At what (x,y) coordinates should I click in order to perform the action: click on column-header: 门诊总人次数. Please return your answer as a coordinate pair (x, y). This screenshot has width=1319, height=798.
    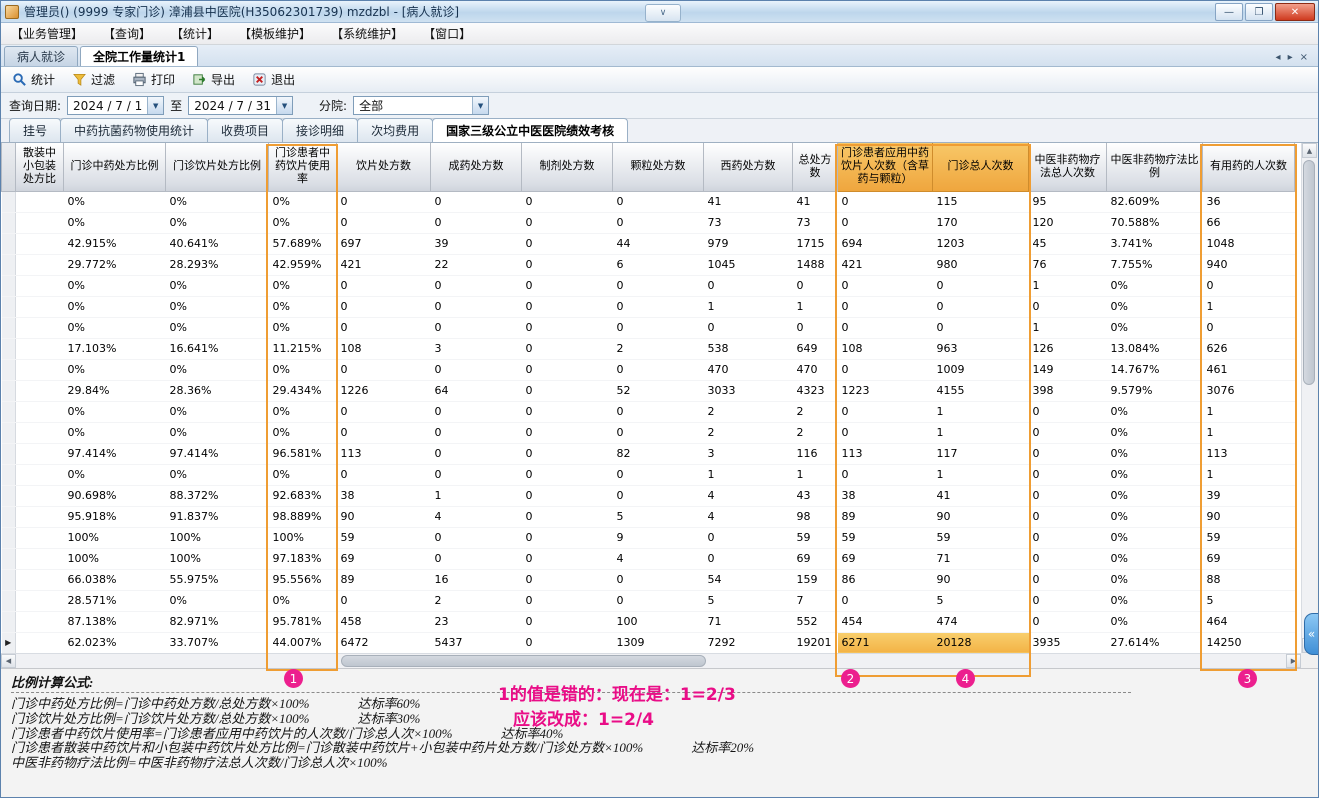
    Looking at the image, I should click on (980, 167).